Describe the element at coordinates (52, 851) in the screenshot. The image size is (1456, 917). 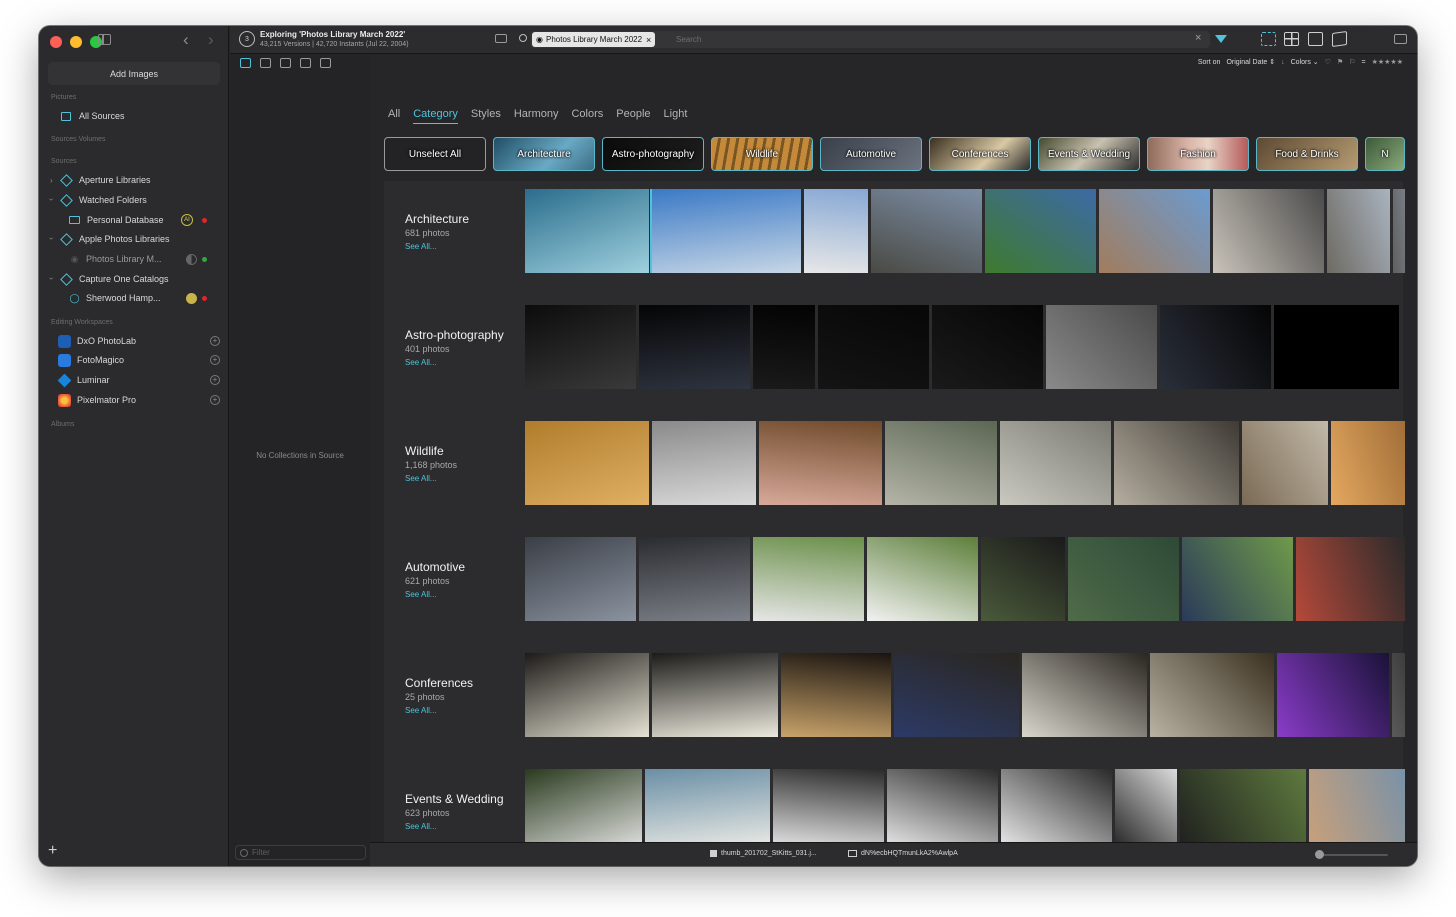
I see `add-plus-icon: +` at that location.